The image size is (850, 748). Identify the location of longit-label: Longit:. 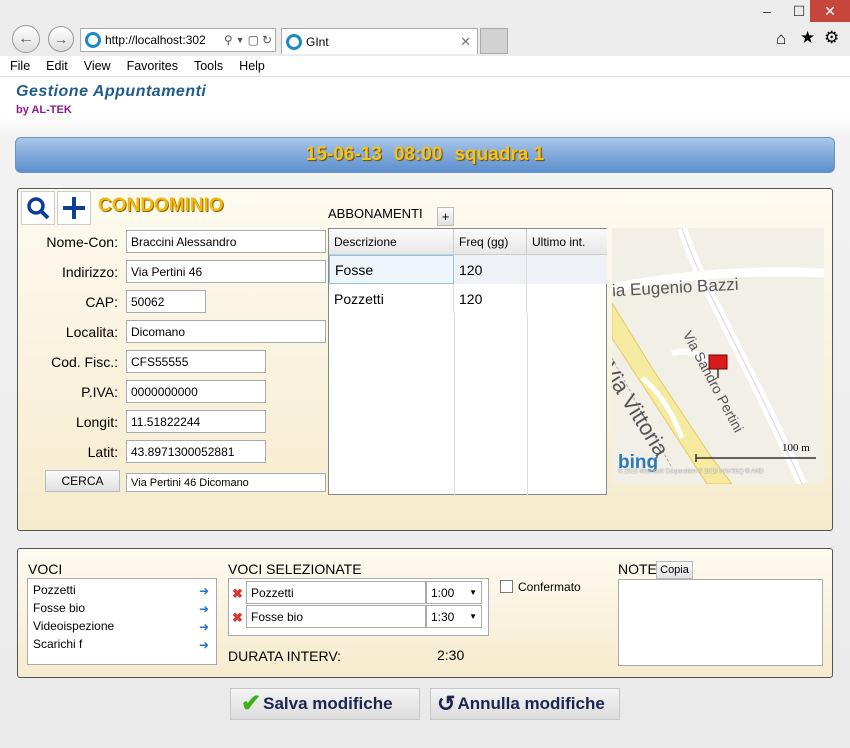
(96, 422).